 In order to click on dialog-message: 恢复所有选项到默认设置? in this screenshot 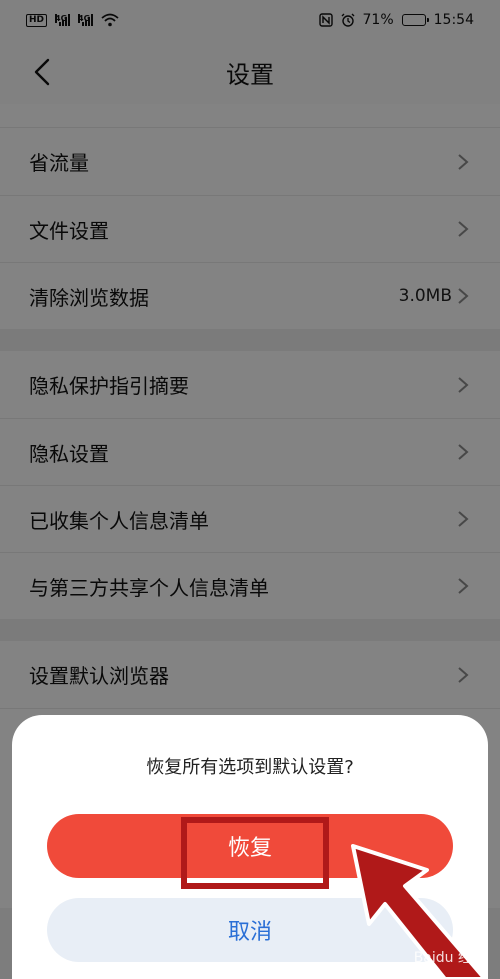, I will do `click(250, 767)`.